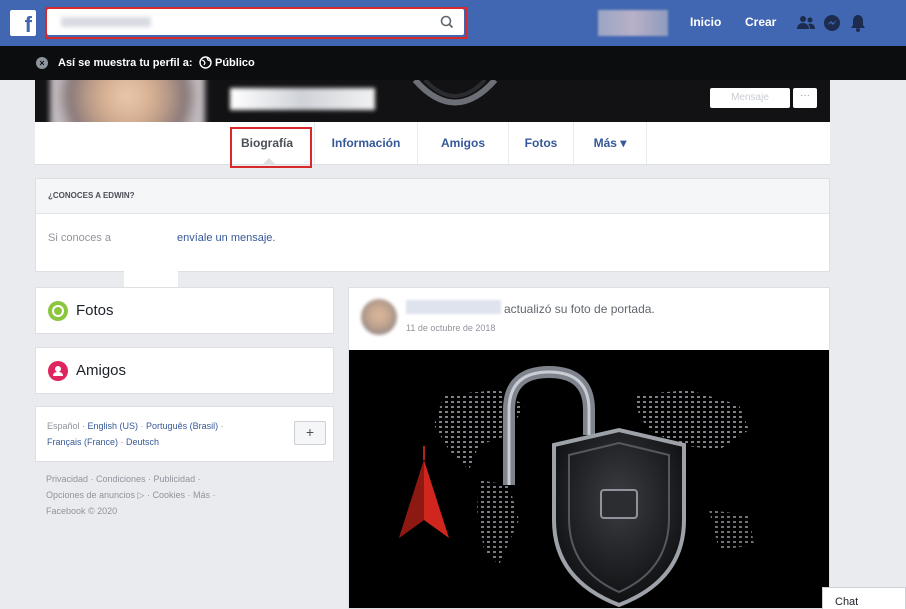 This screenshot has height=609, width=906. Describe the element at coordinates (151, 237) in the screenshot. I see `redacted-name` at that location.